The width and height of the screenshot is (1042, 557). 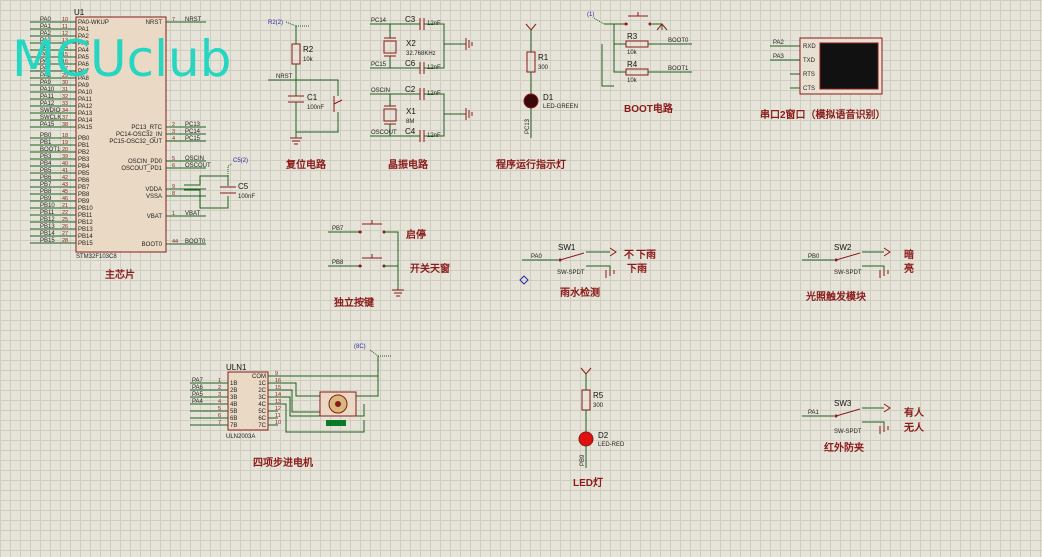 I want to click on r5-resistor, so click(x=586, y=400).